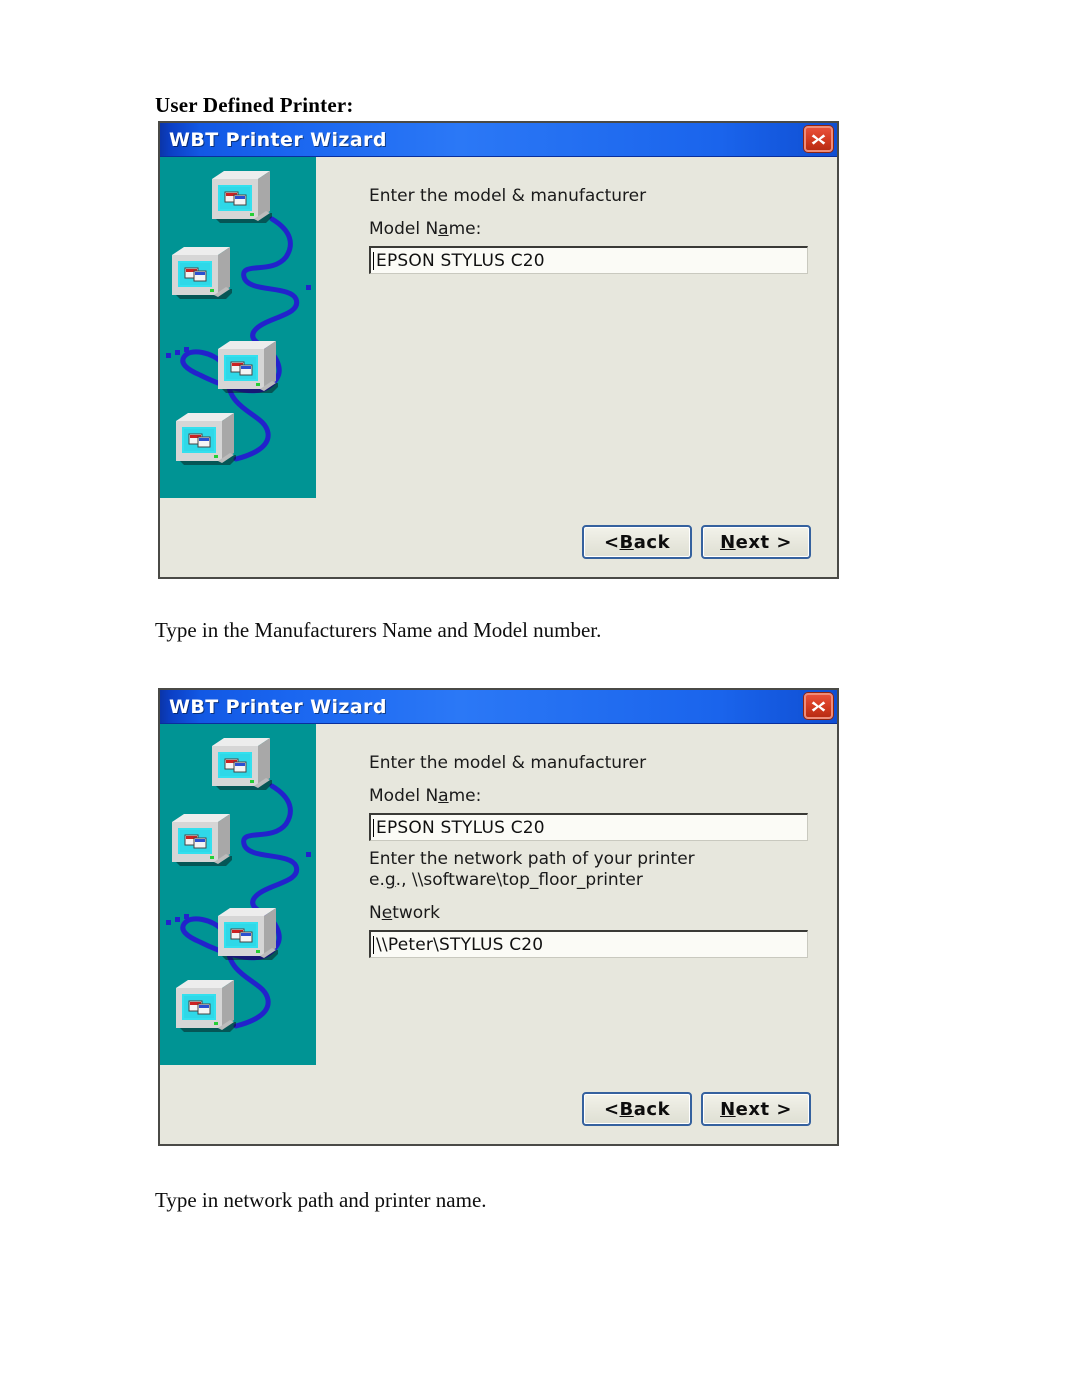  What do you see at coordinates (254, 105) in the screenshot?
I see `page-title: User Defined Printer:` at bounding box center [254, 105].